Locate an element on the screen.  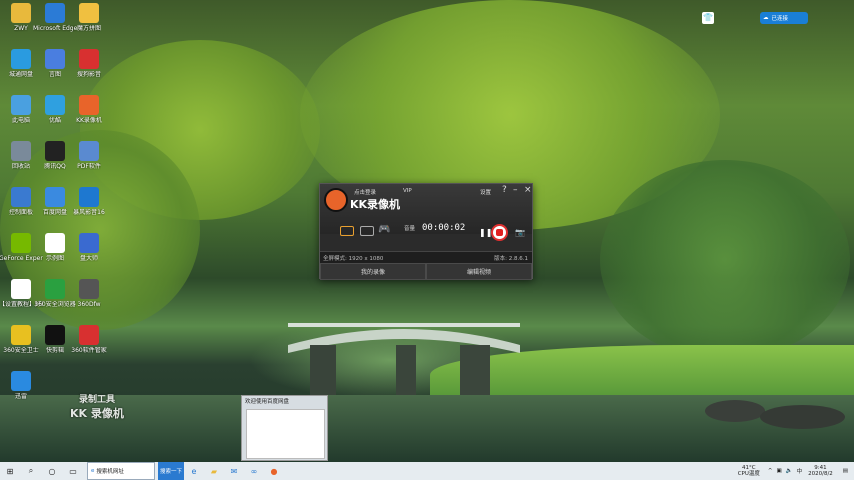
game-mode-icon: 🎮 is located at coordinates (384, 229).